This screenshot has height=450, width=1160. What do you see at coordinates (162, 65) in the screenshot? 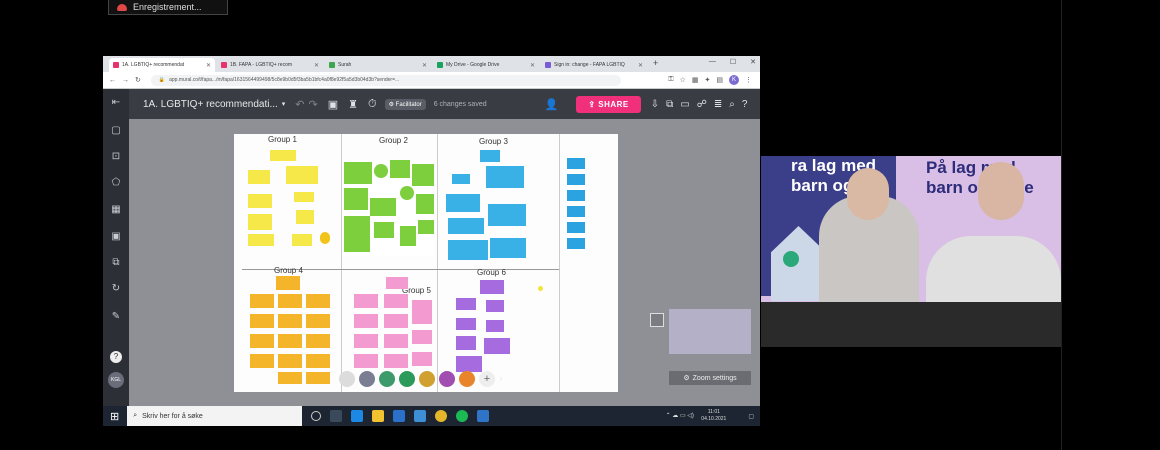
I see `browser-tab: 1A. LGBTIQ+ recommendat ✕` at bounding box center [162, 65].